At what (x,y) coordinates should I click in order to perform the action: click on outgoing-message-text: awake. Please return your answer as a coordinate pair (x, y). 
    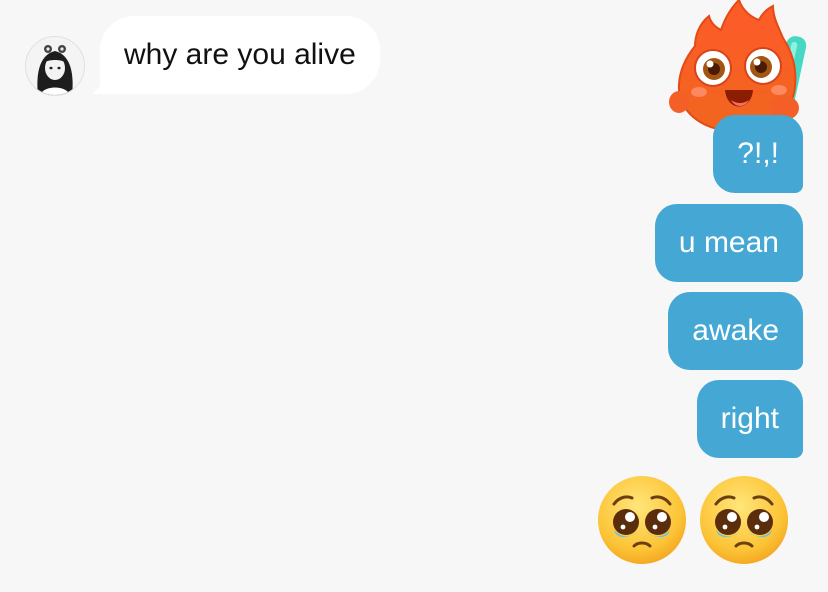
    Looking at the image, I should click on (735, 330).